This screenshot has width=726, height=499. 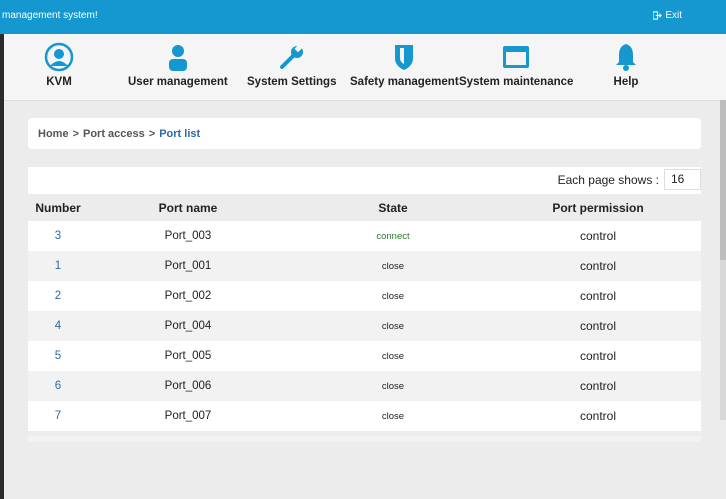 What do you see at coordinates (682, 179) in the screenshot?
I see `page-size-input: 16` at bounding box center [682, 179].